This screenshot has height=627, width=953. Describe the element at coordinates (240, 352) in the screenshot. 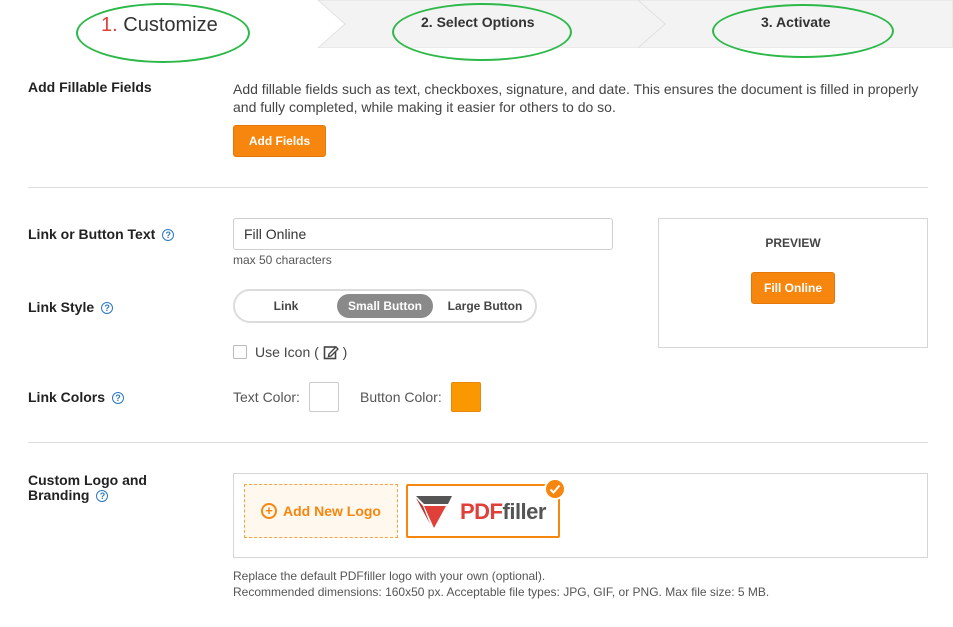

I see `use-icon-checkbox` at that location.